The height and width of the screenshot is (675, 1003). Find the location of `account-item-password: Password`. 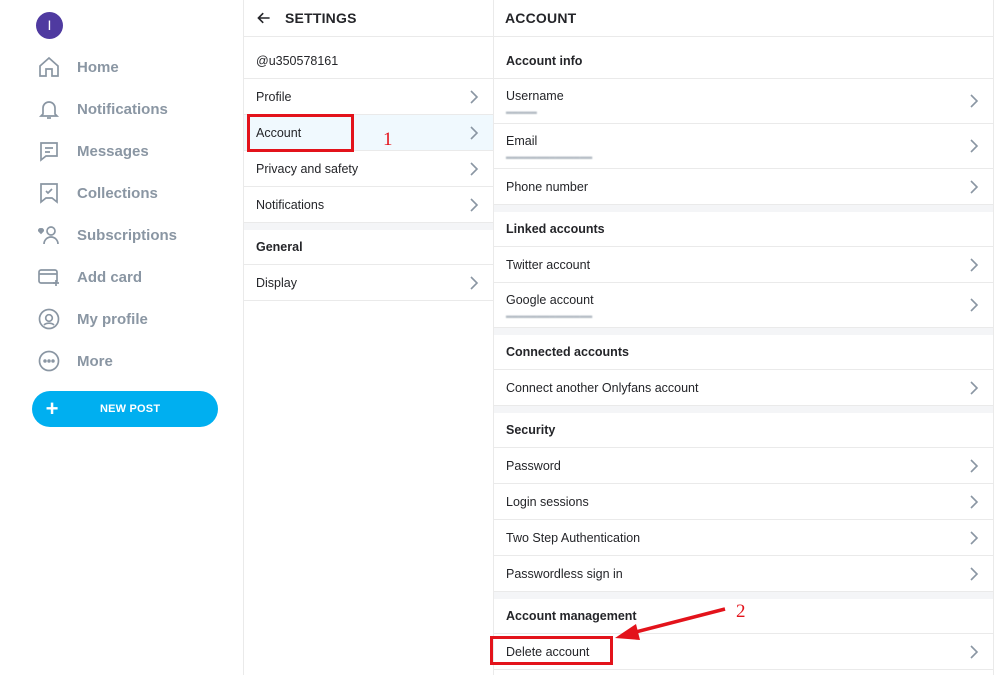

account-item-password: Password is located at coordinates (743, 466).